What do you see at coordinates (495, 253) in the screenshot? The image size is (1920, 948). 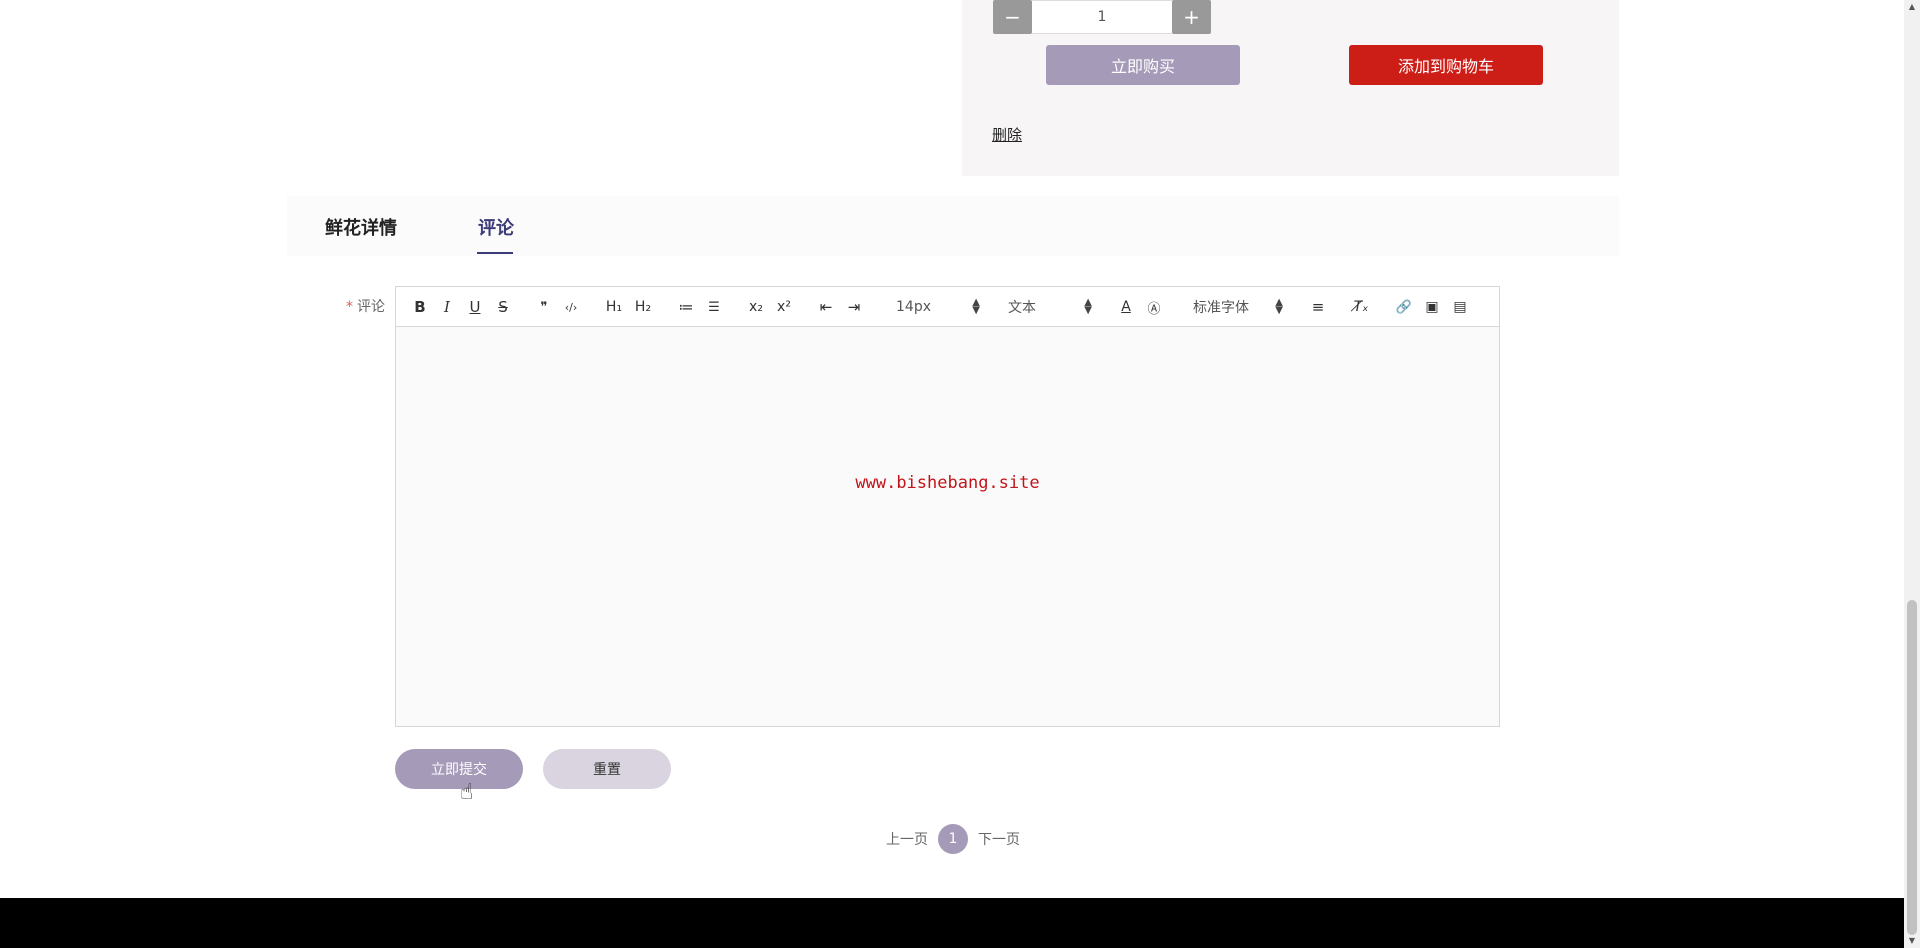 I see `active-tab-indicator` at bounding box center [495, 253].